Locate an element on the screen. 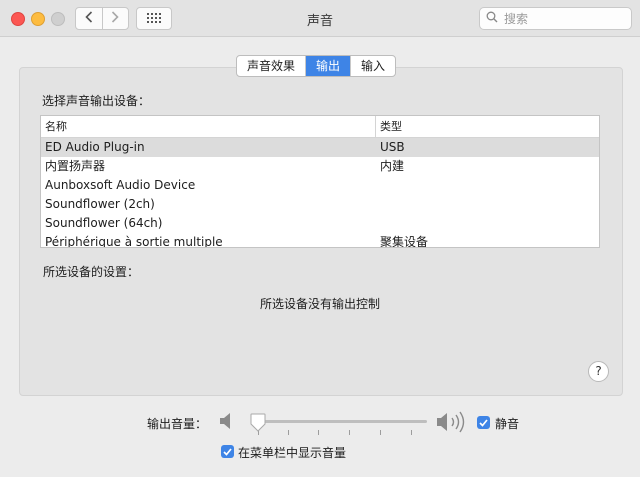  device-type: 聚集设备 is located at coordinates (404, 241).